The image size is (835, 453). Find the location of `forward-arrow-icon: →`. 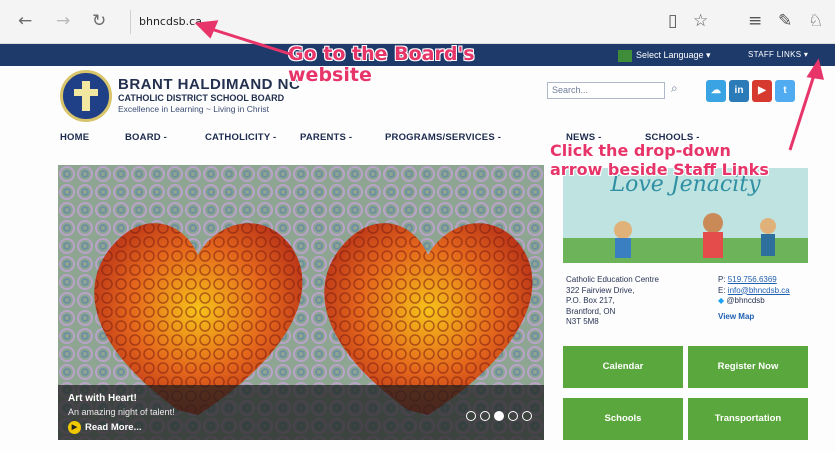

forward-arrow-icon: → is located at coordinates (63, 21).